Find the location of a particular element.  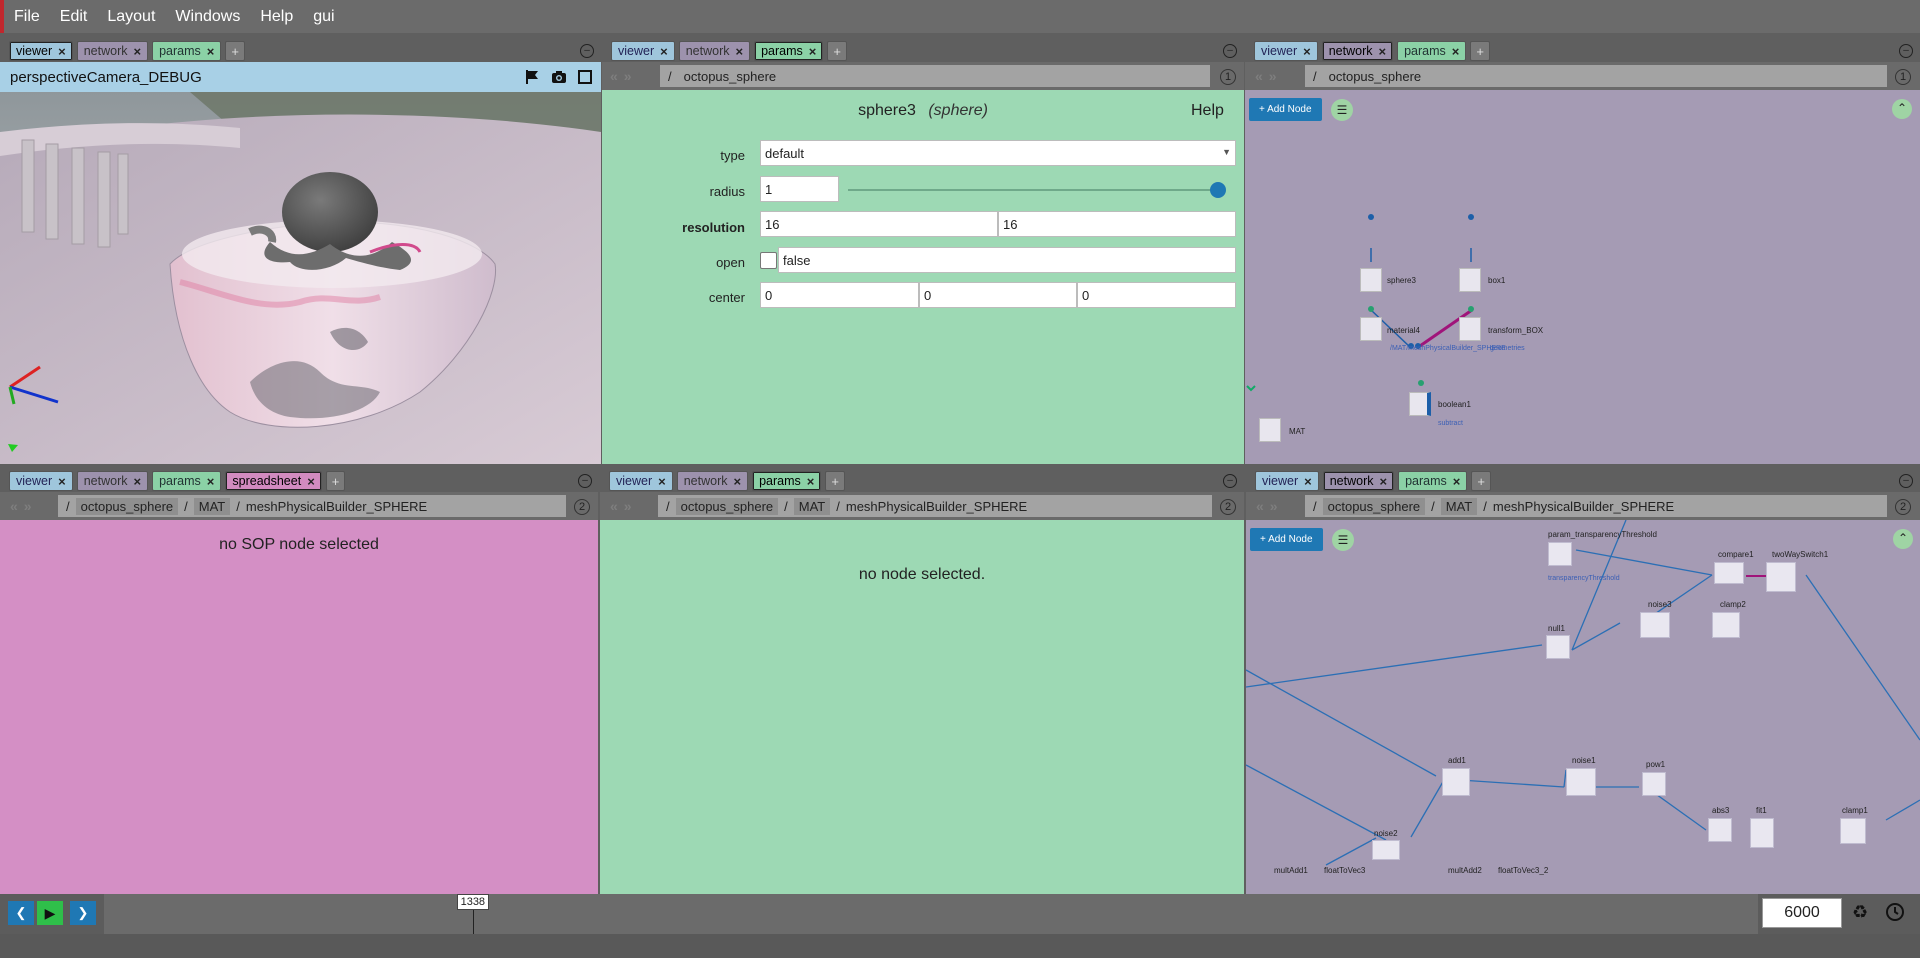

prev-frame-button: ❮ is located at coordinates (21, 913).